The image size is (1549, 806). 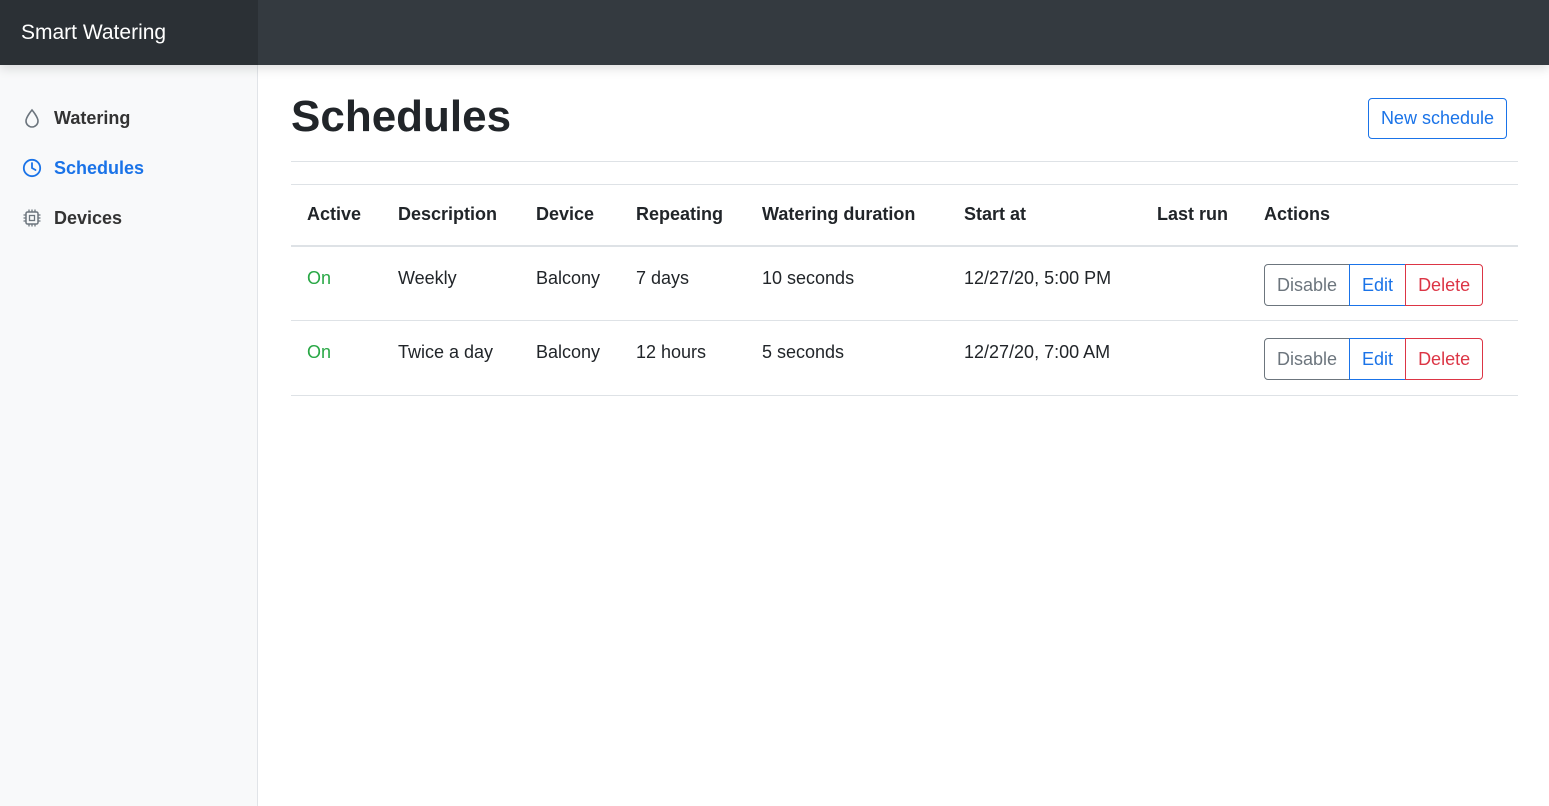 What do you see at coordinates (92, 117) in the screenshot?
I see `sidebar-item-label: Watering` at bounding box center [92, 117].